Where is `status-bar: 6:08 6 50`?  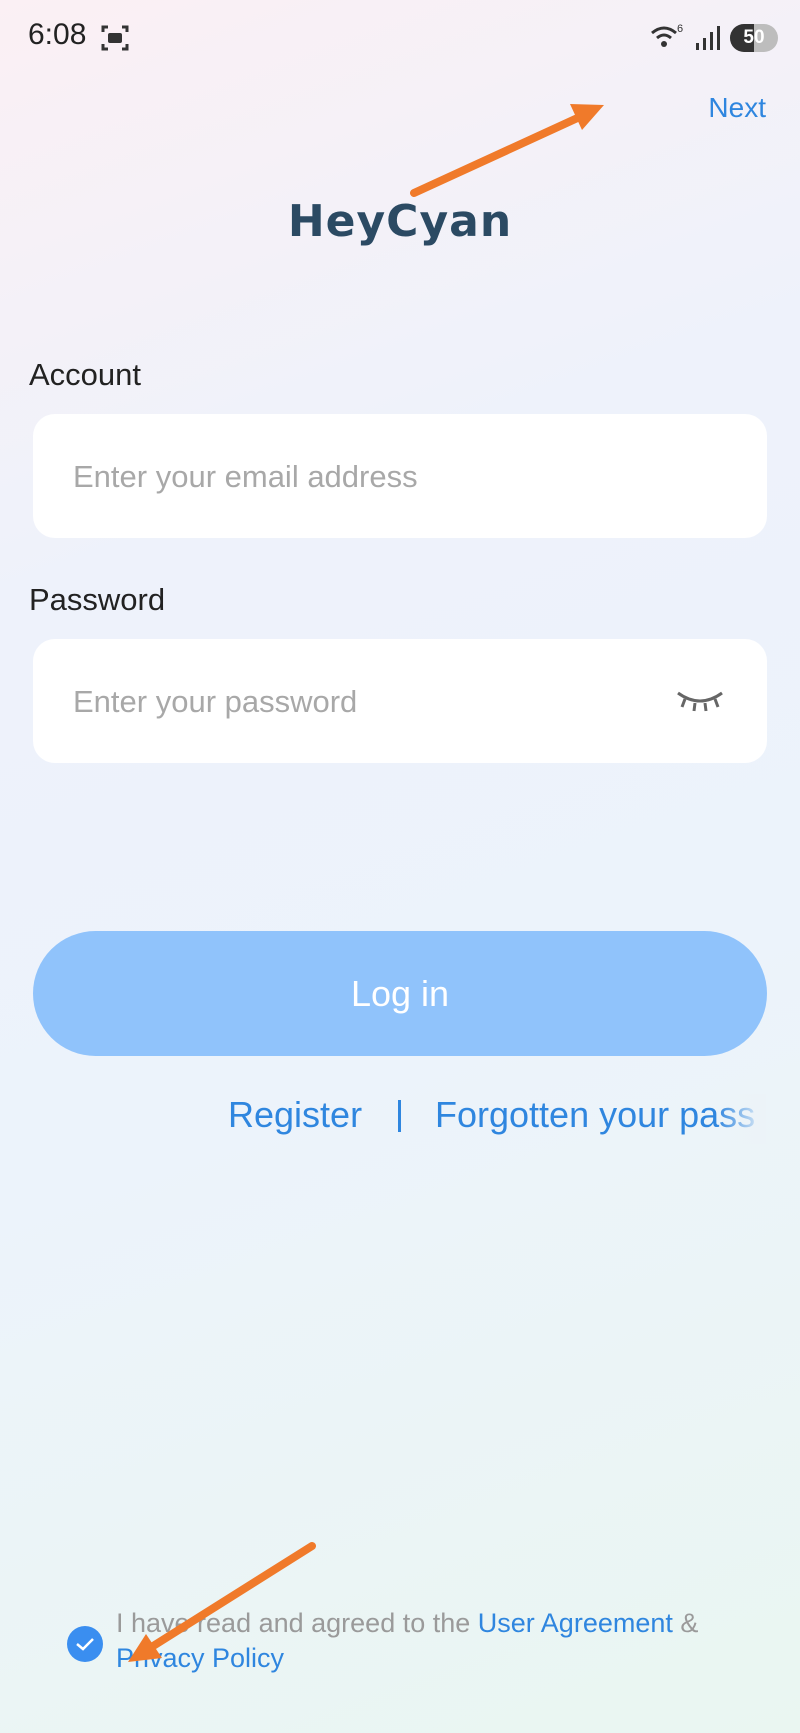
status-bar: 6:08 6 50 is located at coordinates (400, 38).